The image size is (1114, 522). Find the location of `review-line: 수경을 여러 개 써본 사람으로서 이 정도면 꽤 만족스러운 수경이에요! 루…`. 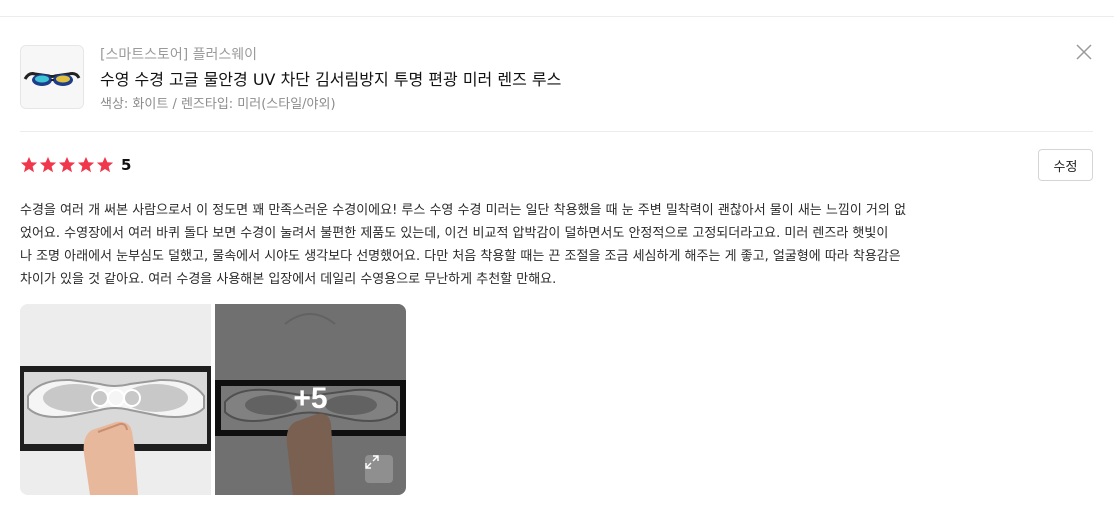

review-line: 수경을 여러 개 써본 사람으로서 이 정도면 꽤 만족스러운 수경이에요! 루… is located at coordinates (463, 210).